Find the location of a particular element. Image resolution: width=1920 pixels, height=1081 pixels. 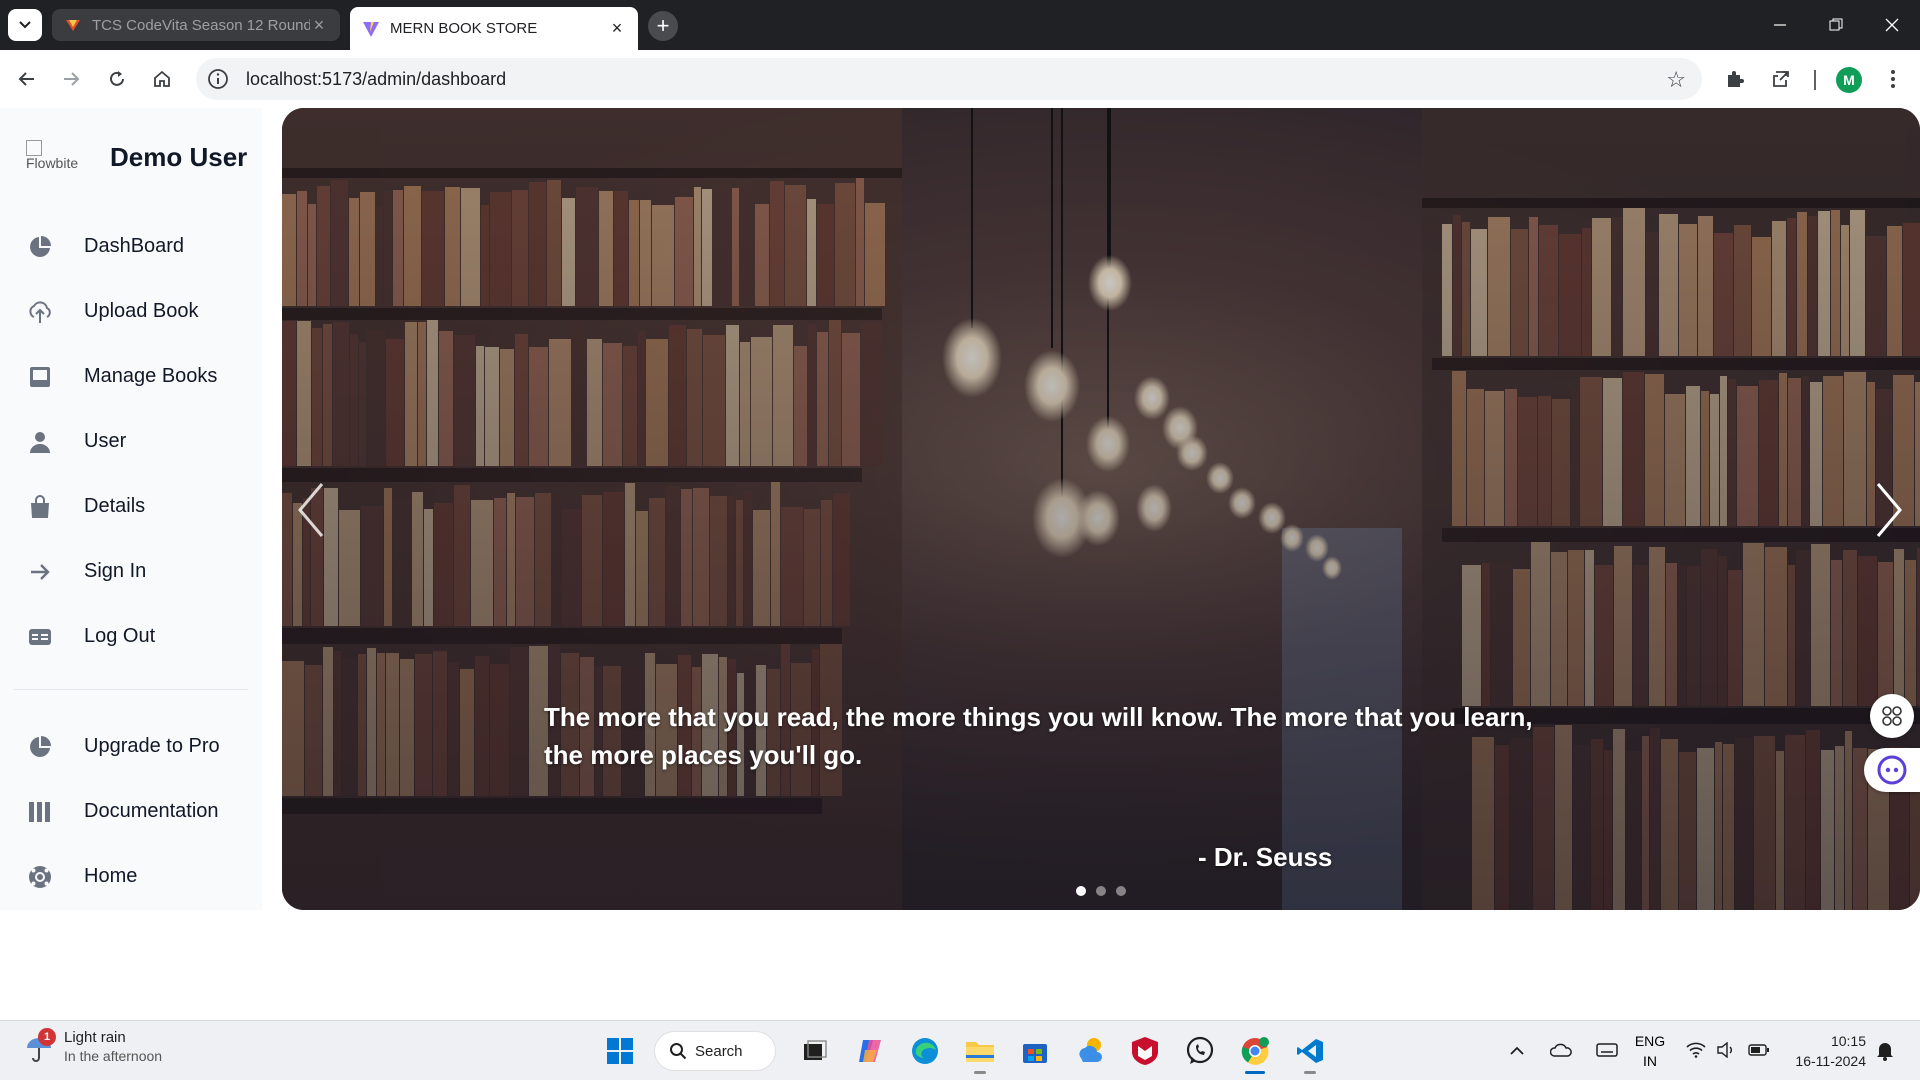

extensions-button is located at coordinates (1735, 79).